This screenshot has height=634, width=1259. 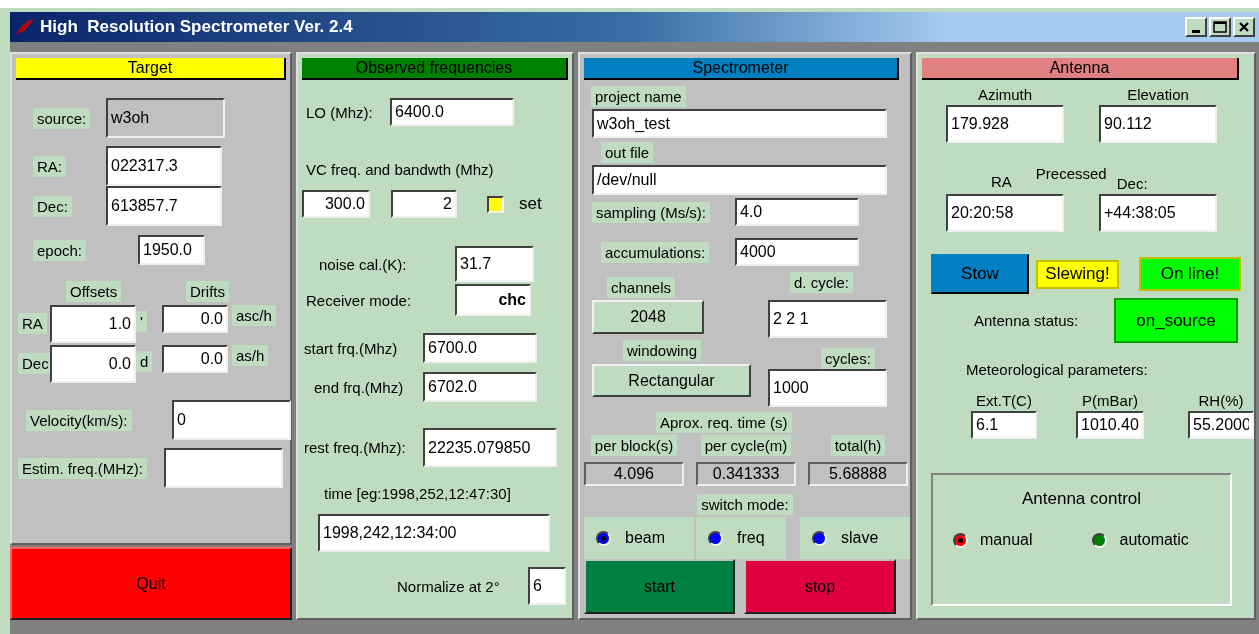 What do you see at coordinates (93, 364) in the screenshot?
I see `offset-field: 0.0` at bounding box center [93, 364].